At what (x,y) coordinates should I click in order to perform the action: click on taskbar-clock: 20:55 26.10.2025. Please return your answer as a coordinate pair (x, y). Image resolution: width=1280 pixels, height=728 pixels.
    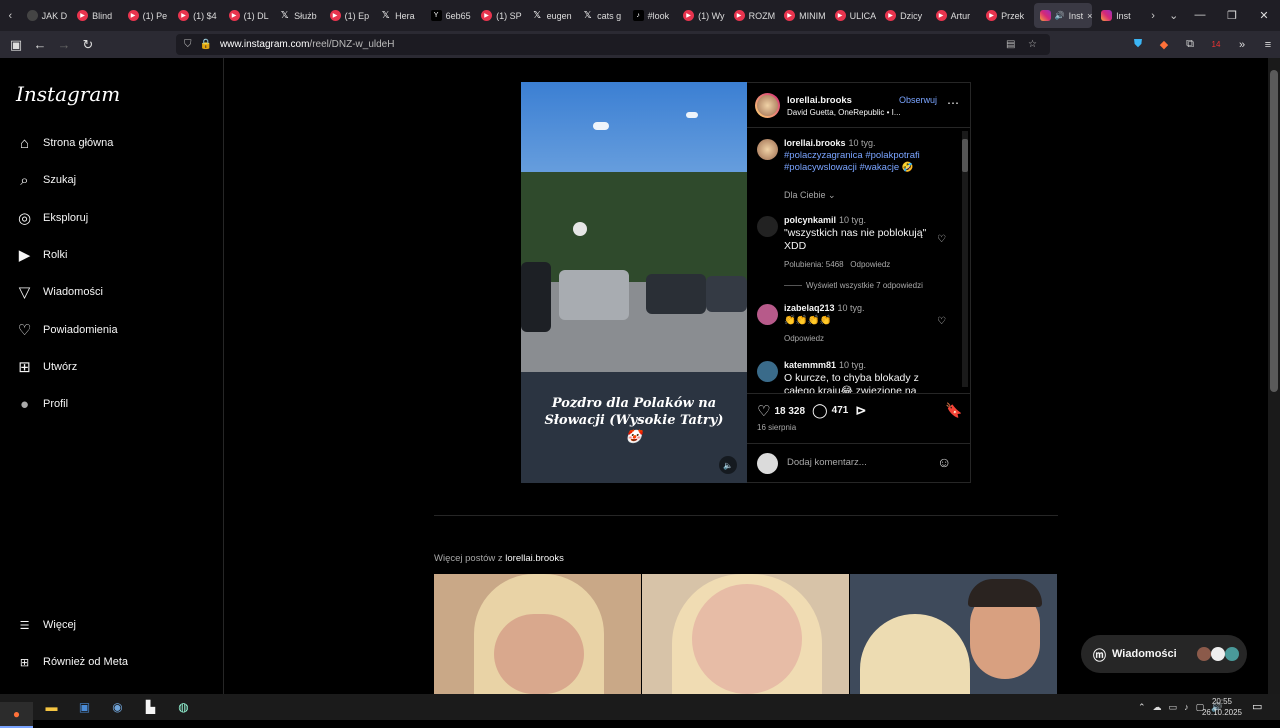
    Looking at the image, I should click on (1222, 707).